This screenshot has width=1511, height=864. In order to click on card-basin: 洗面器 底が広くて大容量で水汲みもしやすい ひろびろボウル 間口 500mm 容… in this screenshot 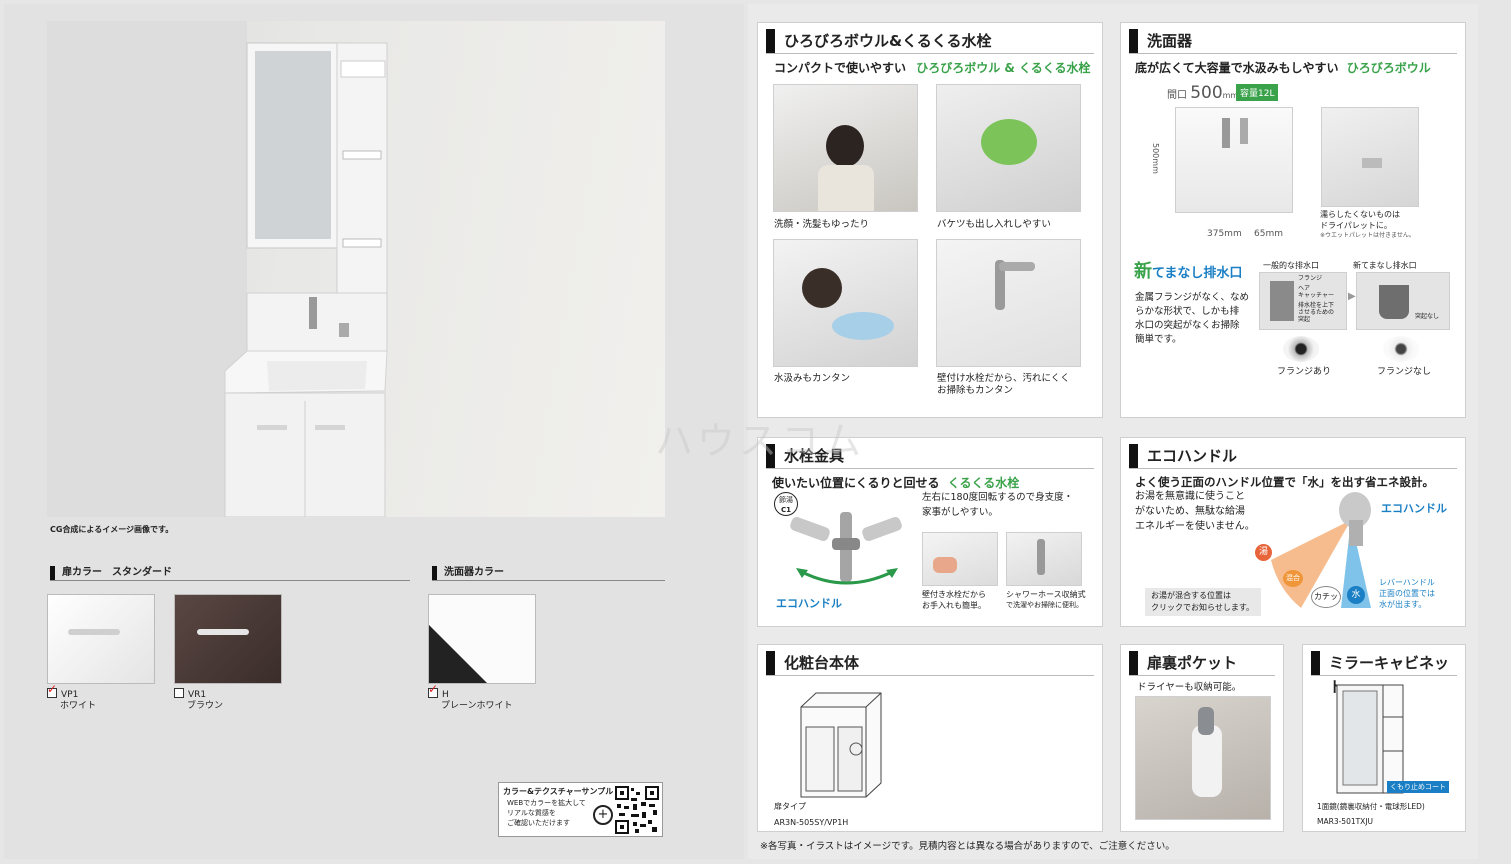, I will do `click(1293, 220)`.